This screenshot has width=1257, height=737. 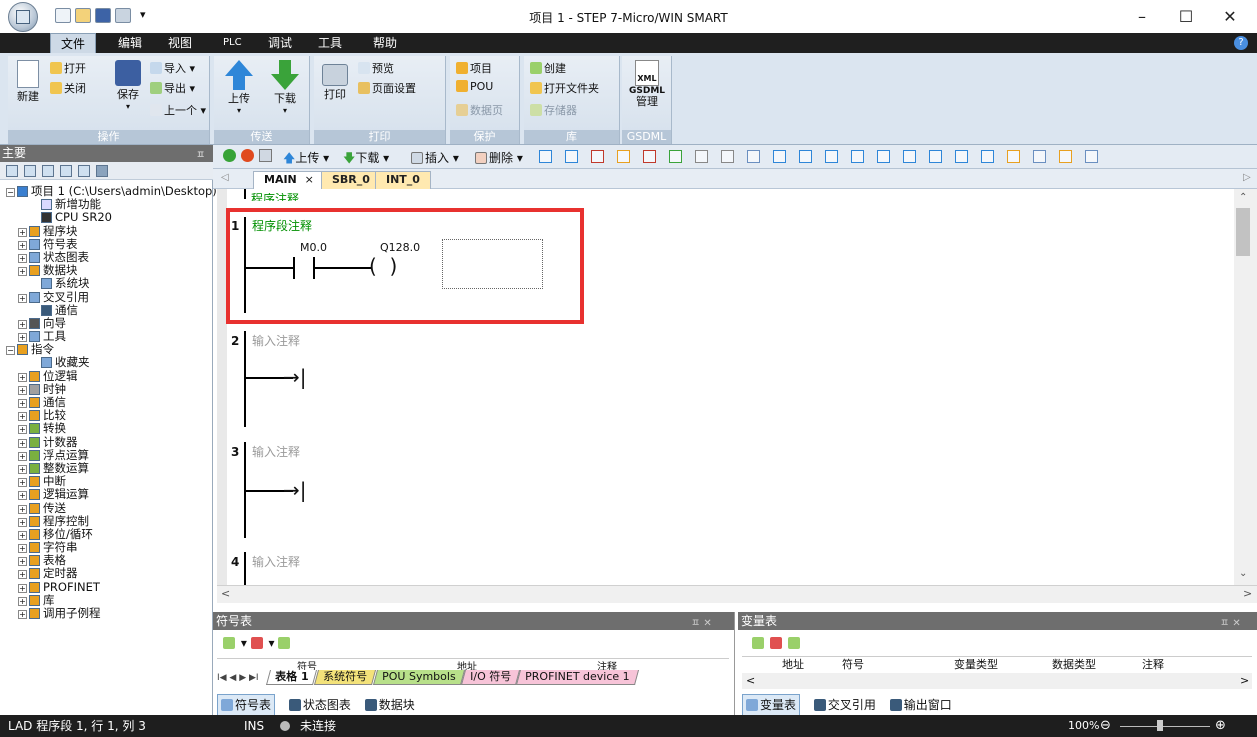 I want to click on subtab-pou-symbols: POU Symbols, so click(x=418, y=677).